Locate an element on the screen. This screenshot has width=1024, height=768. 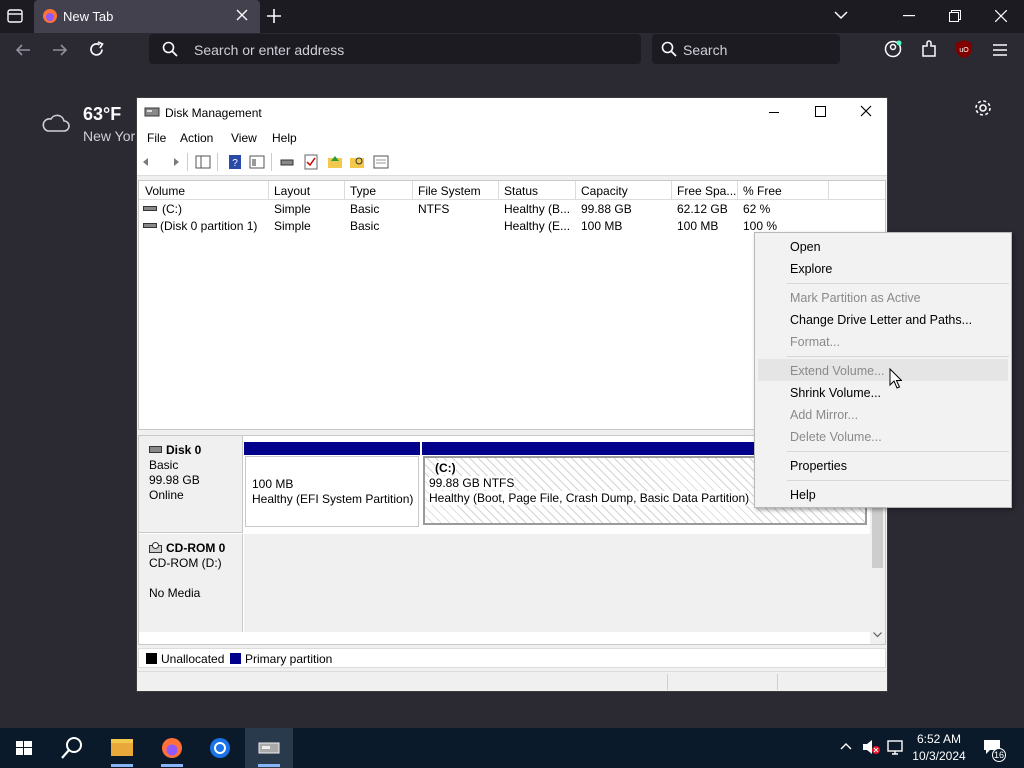
volume-muted-icon is located at coordinates (871, 747).